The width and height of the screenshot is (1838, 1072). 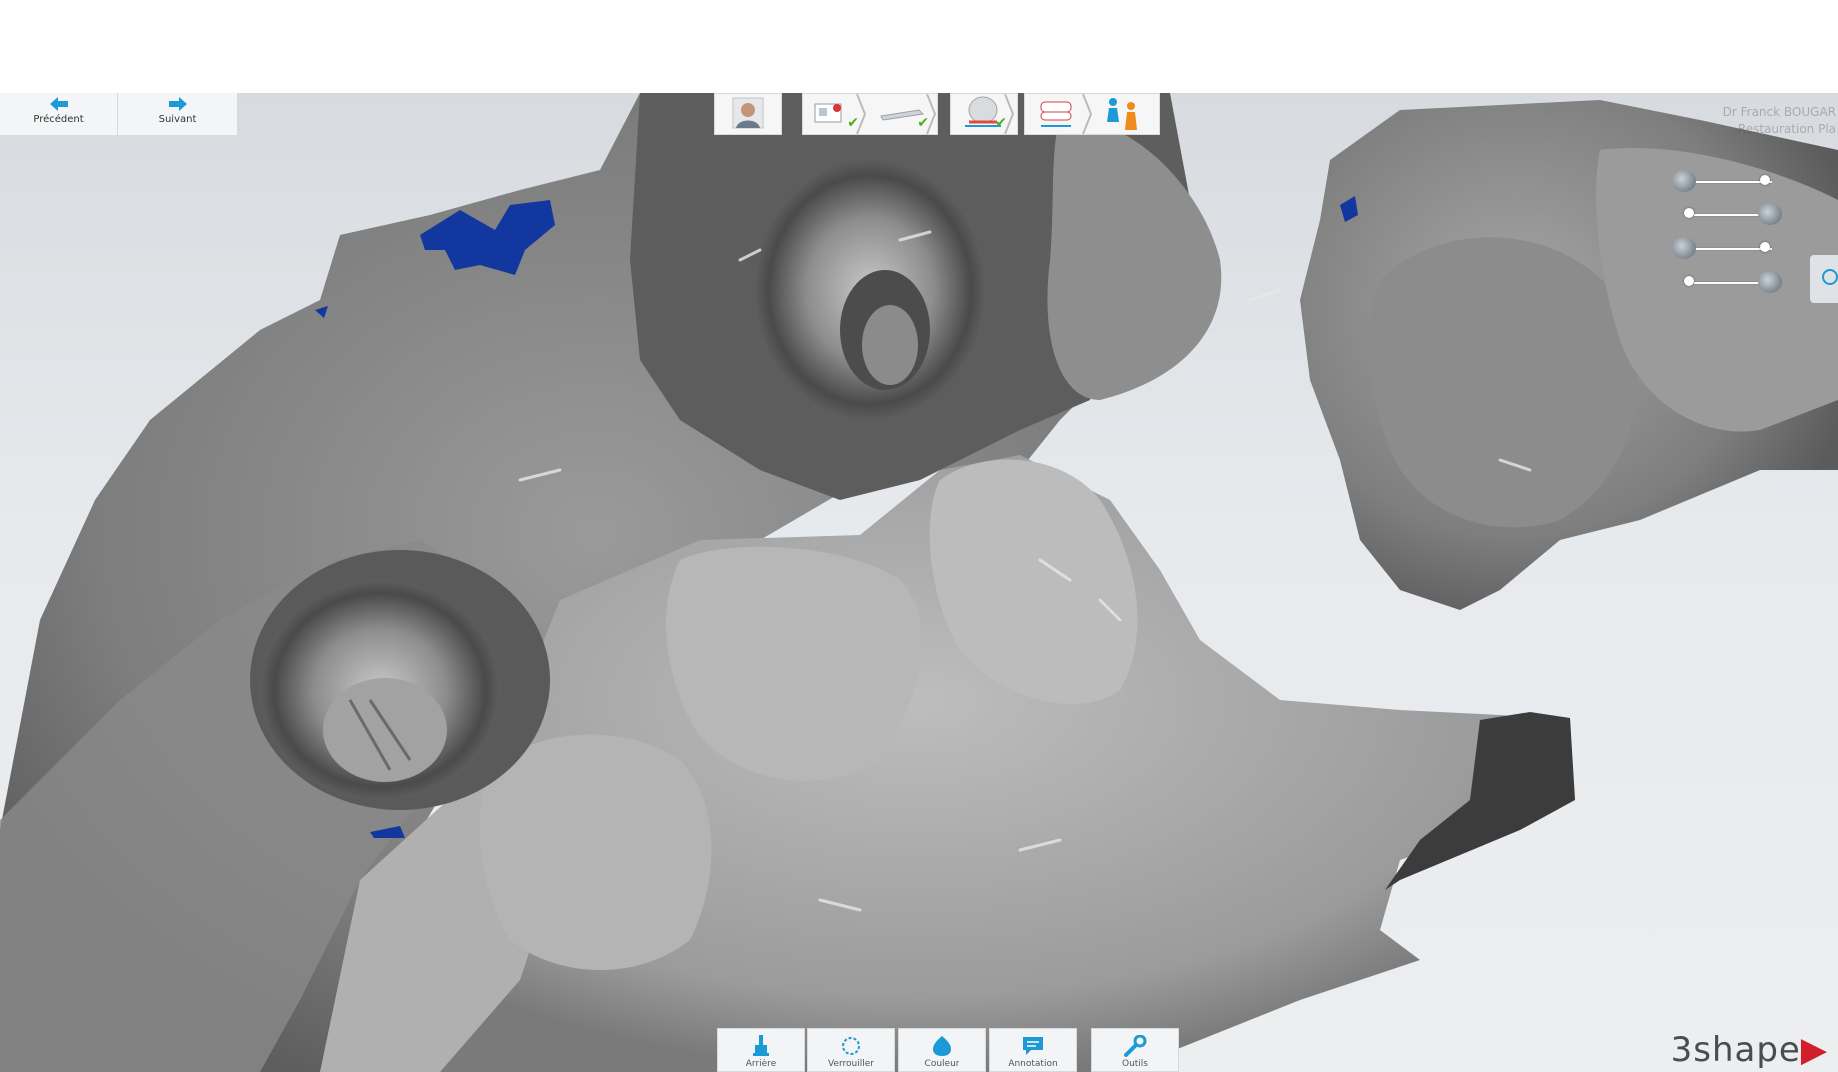 I want to click on brand-name: 3shape, so click(x=1735, y=1050).